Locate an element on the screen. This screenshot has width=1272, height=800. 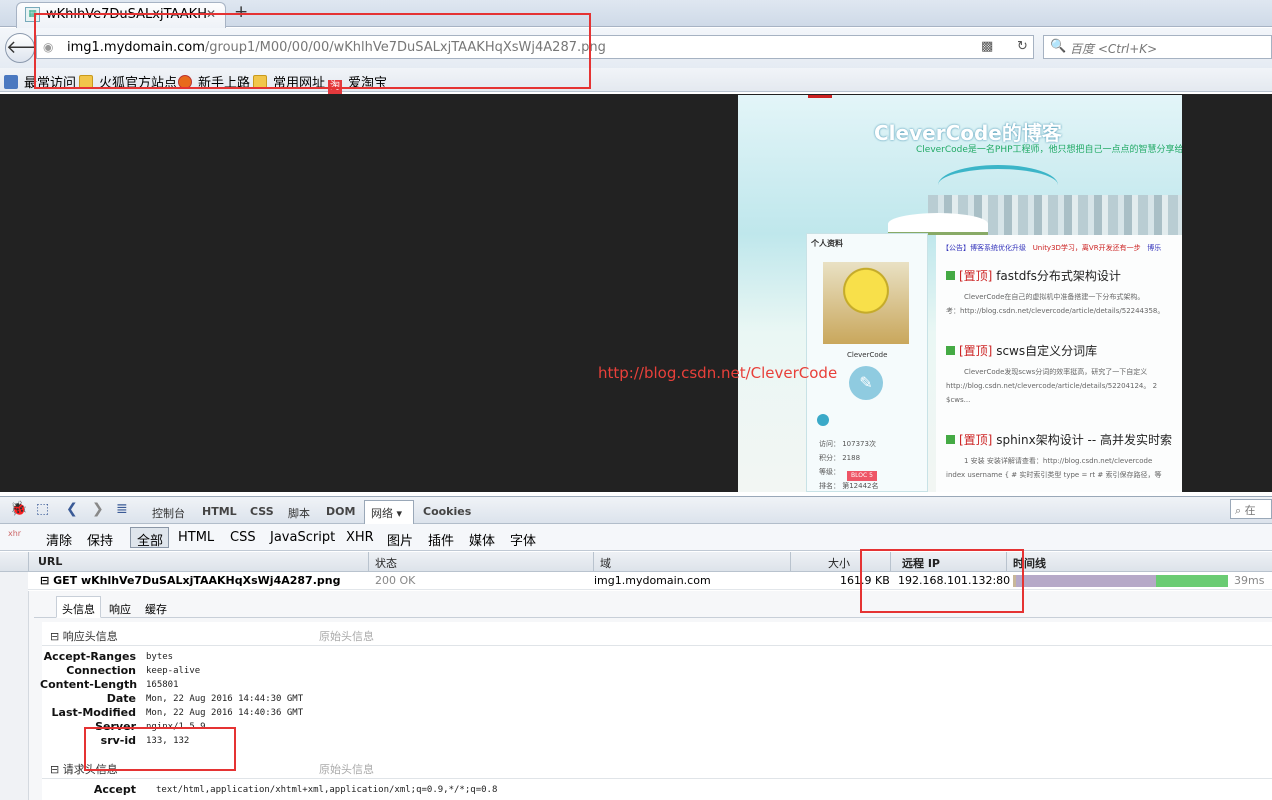
filter-images: 图片 is located at coordinates (400, 539).